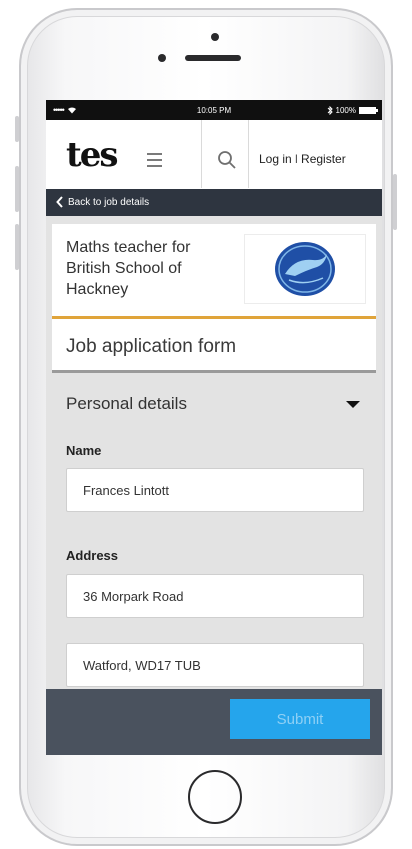  I want to click on address-line1-input, so click(215, 596).